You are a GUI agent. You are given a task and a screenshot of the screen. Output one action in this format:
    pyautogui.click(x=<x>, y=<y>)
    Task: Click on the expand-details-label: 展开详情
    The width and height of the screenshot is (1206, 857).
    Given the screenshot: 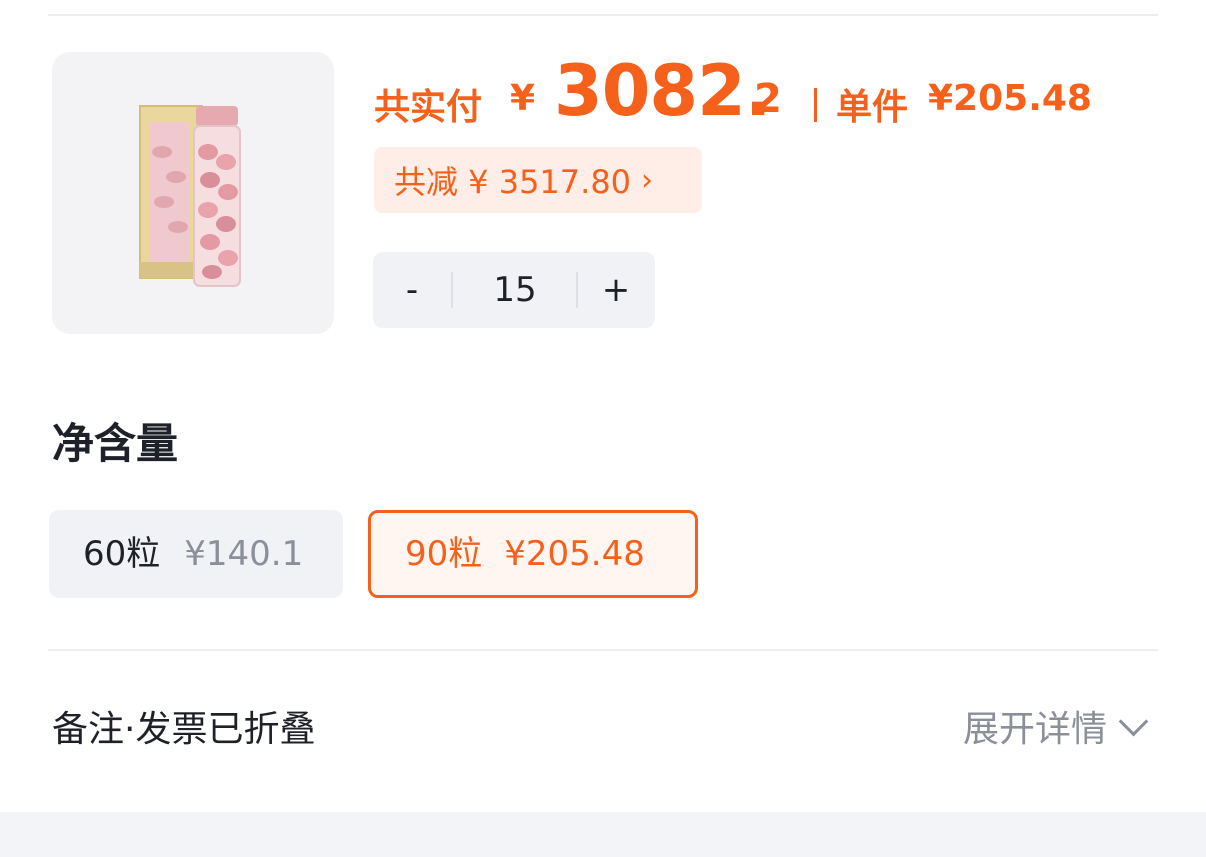 What is the action you would take?
    pyautogui.click(x=1034, y=729)
    